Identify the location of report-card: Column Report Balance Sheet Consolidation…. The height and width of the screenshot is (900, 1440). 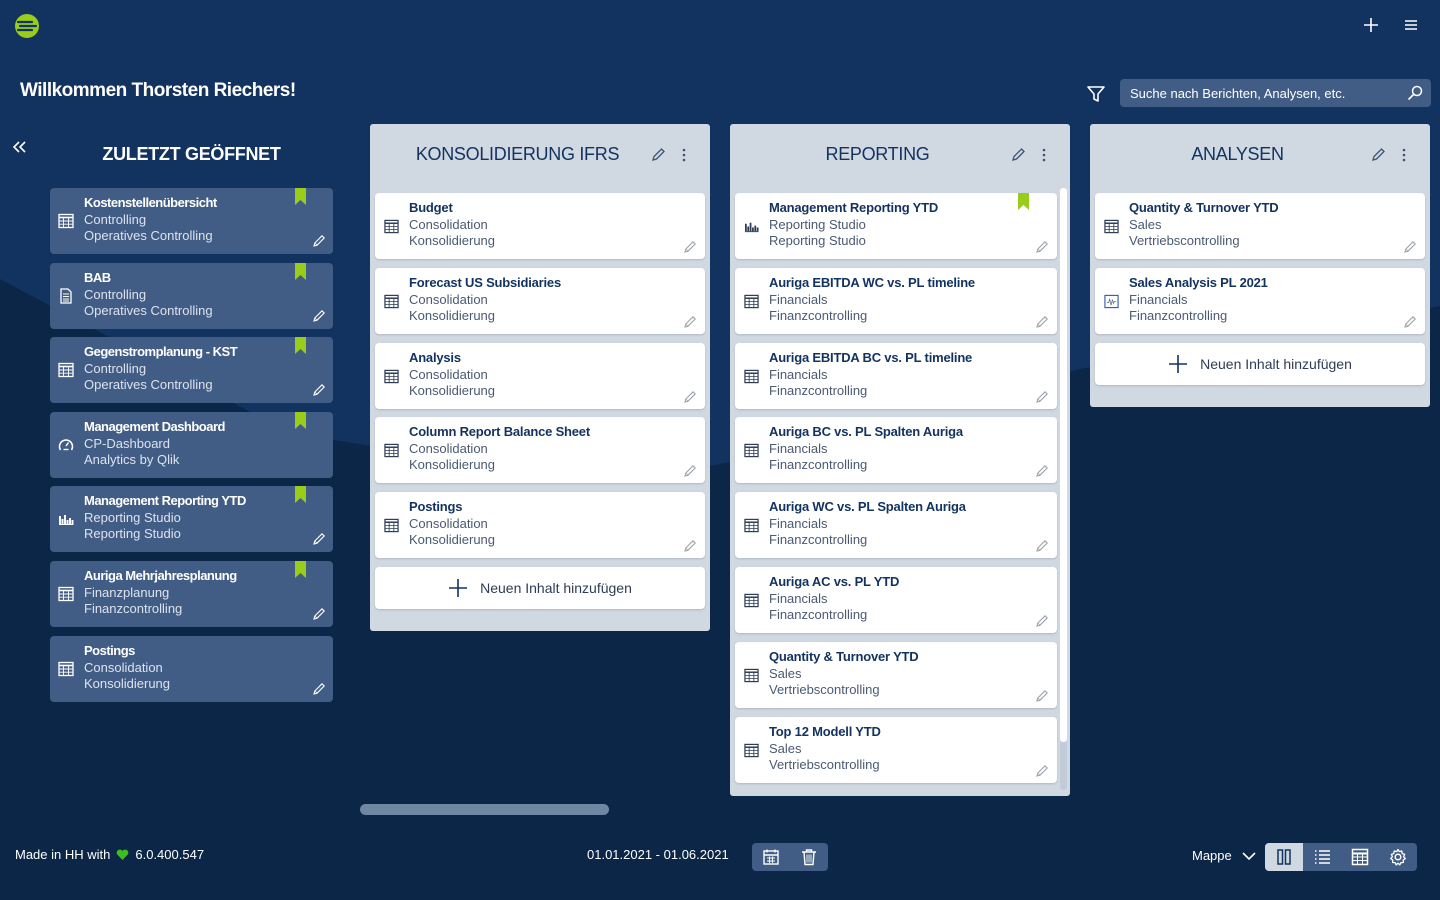
(540, 450).